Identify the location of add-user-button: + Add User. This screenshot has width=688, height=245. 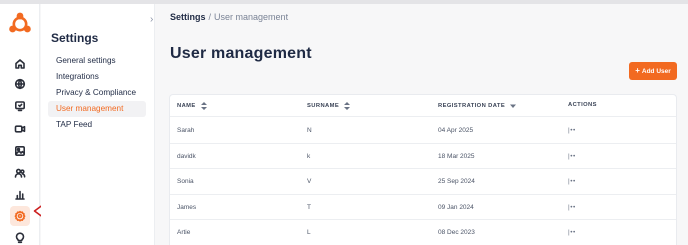
(653, 71).